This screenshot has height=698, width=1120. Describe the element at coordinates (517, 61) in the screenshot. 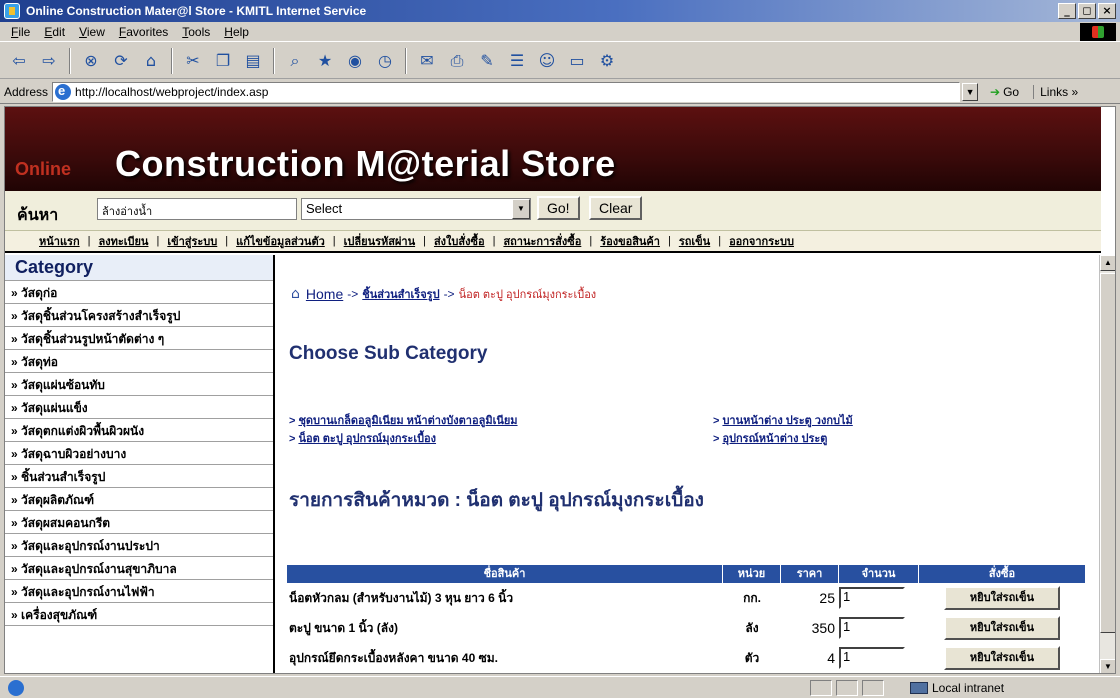

I see `discuss-icon: ☰` at that location.